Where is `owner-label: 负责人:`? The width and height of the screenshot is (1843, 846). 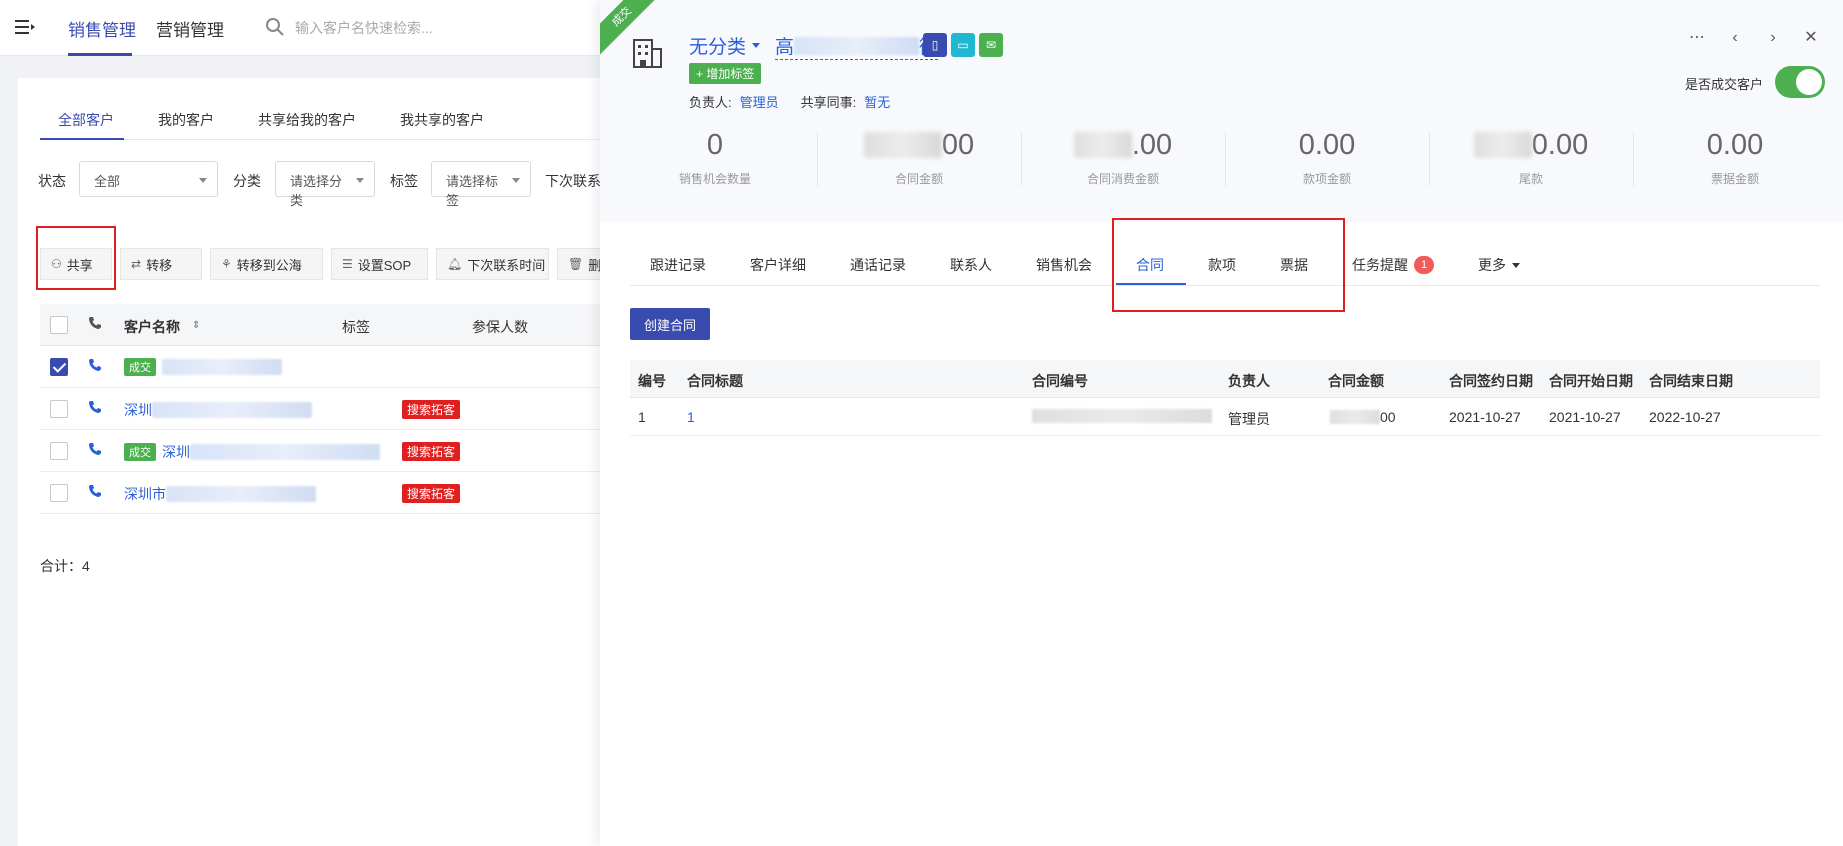
owner-label: 负责人: is located at coordinates (710, 102).